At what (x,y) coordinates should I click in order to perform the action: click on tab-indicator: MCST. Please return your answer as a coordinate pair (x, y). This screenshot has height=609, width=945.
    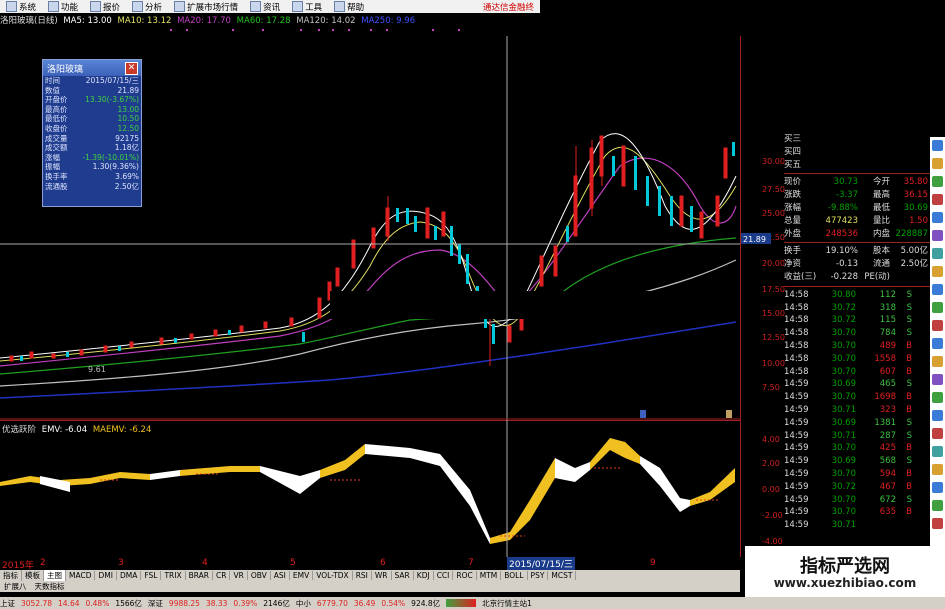
    Looking at the image, I should click on (562, 575).